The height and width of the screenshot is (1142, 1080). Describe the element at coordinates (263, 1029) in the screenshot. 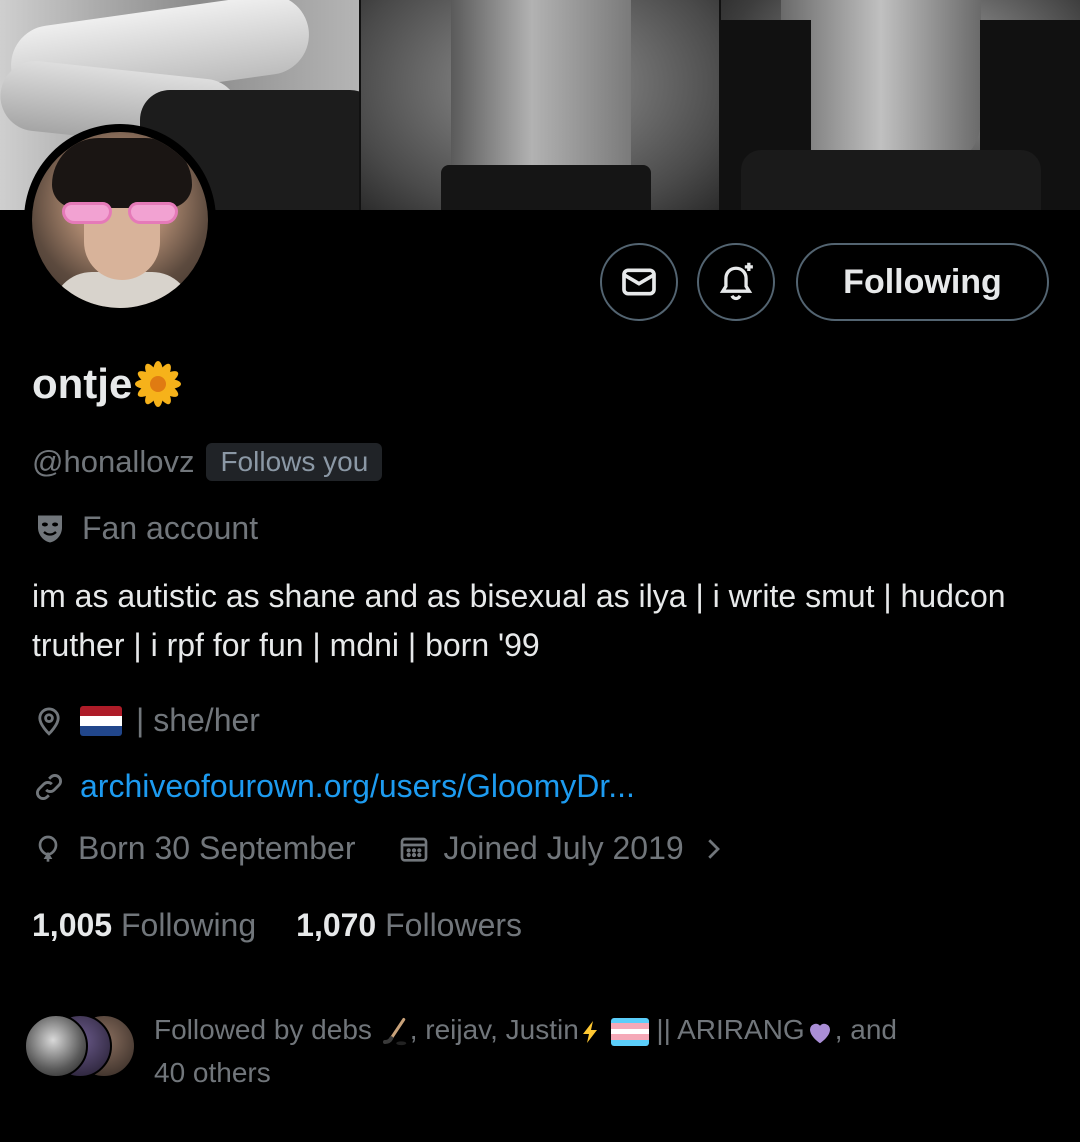

I see `followed-by-prefix: Followed by debs` at that location.